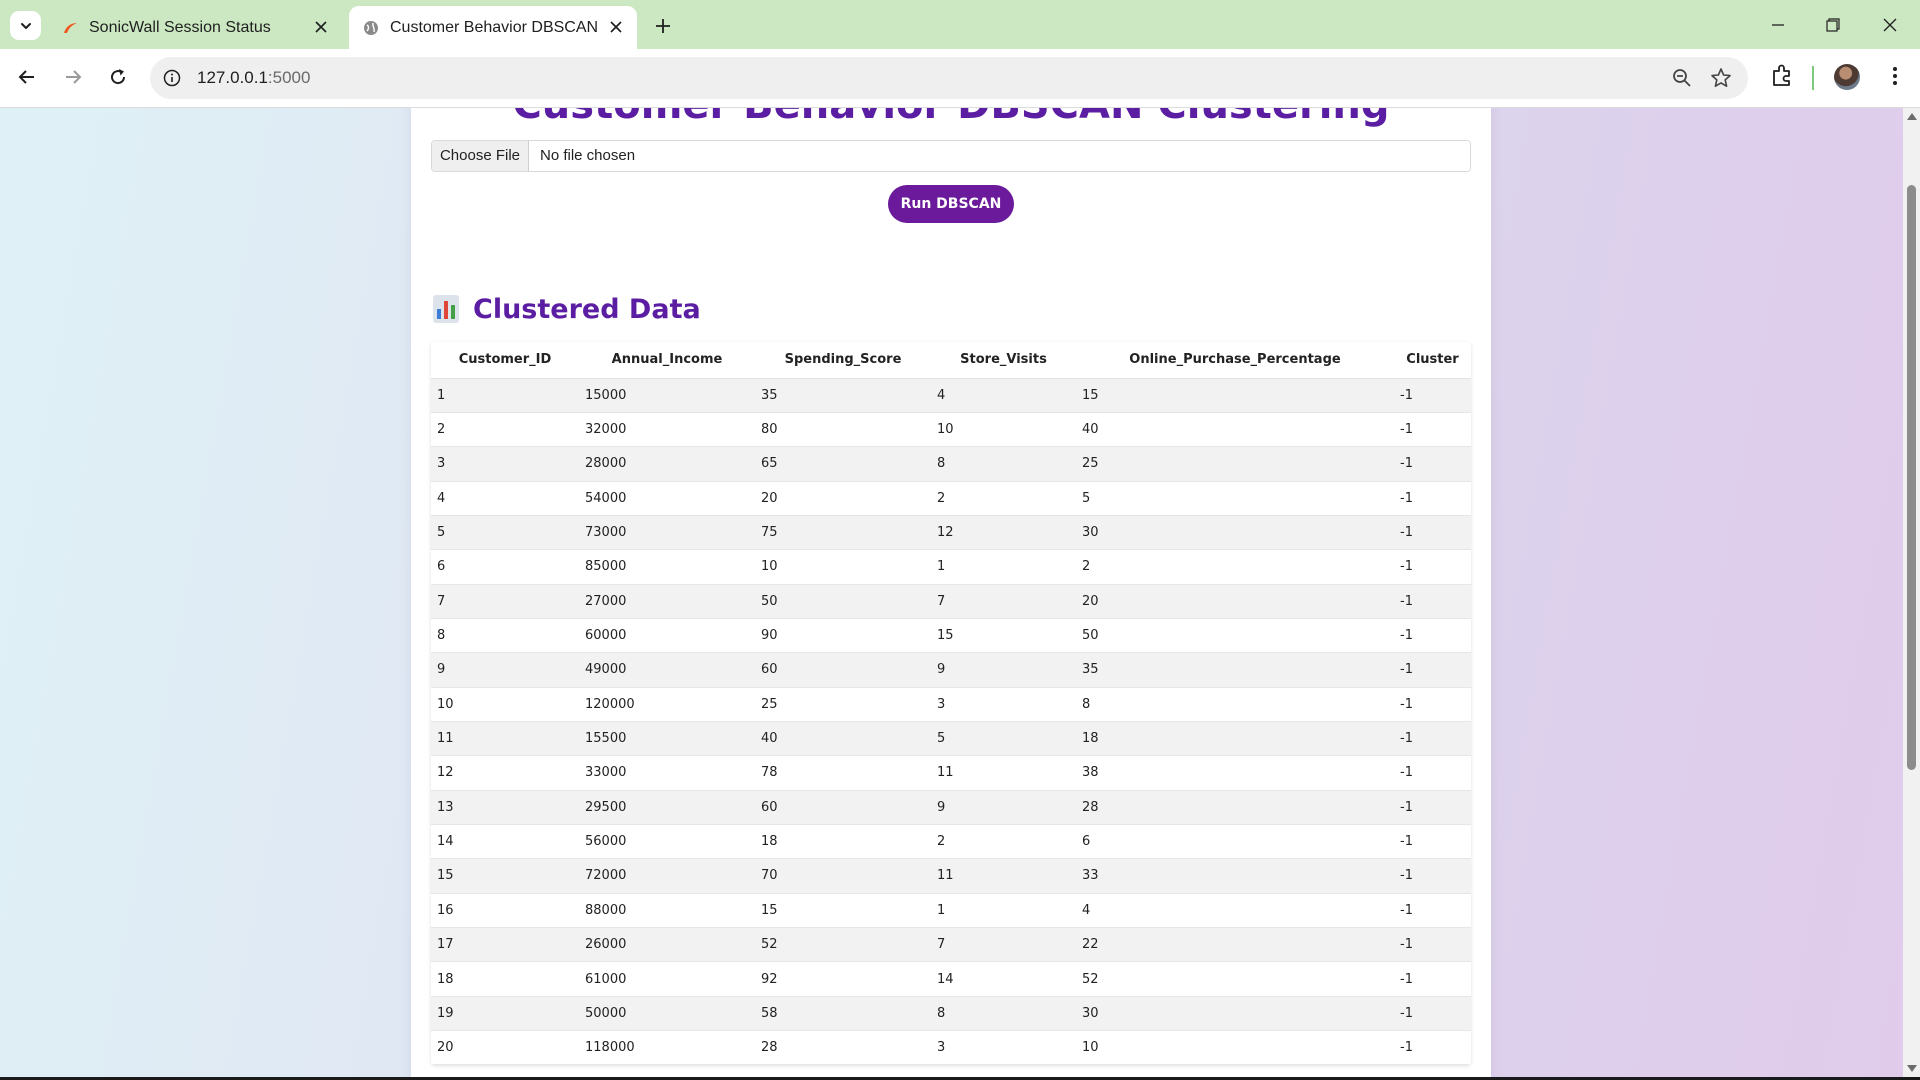  I want to click on table-cell: 60, so click(843, 807).